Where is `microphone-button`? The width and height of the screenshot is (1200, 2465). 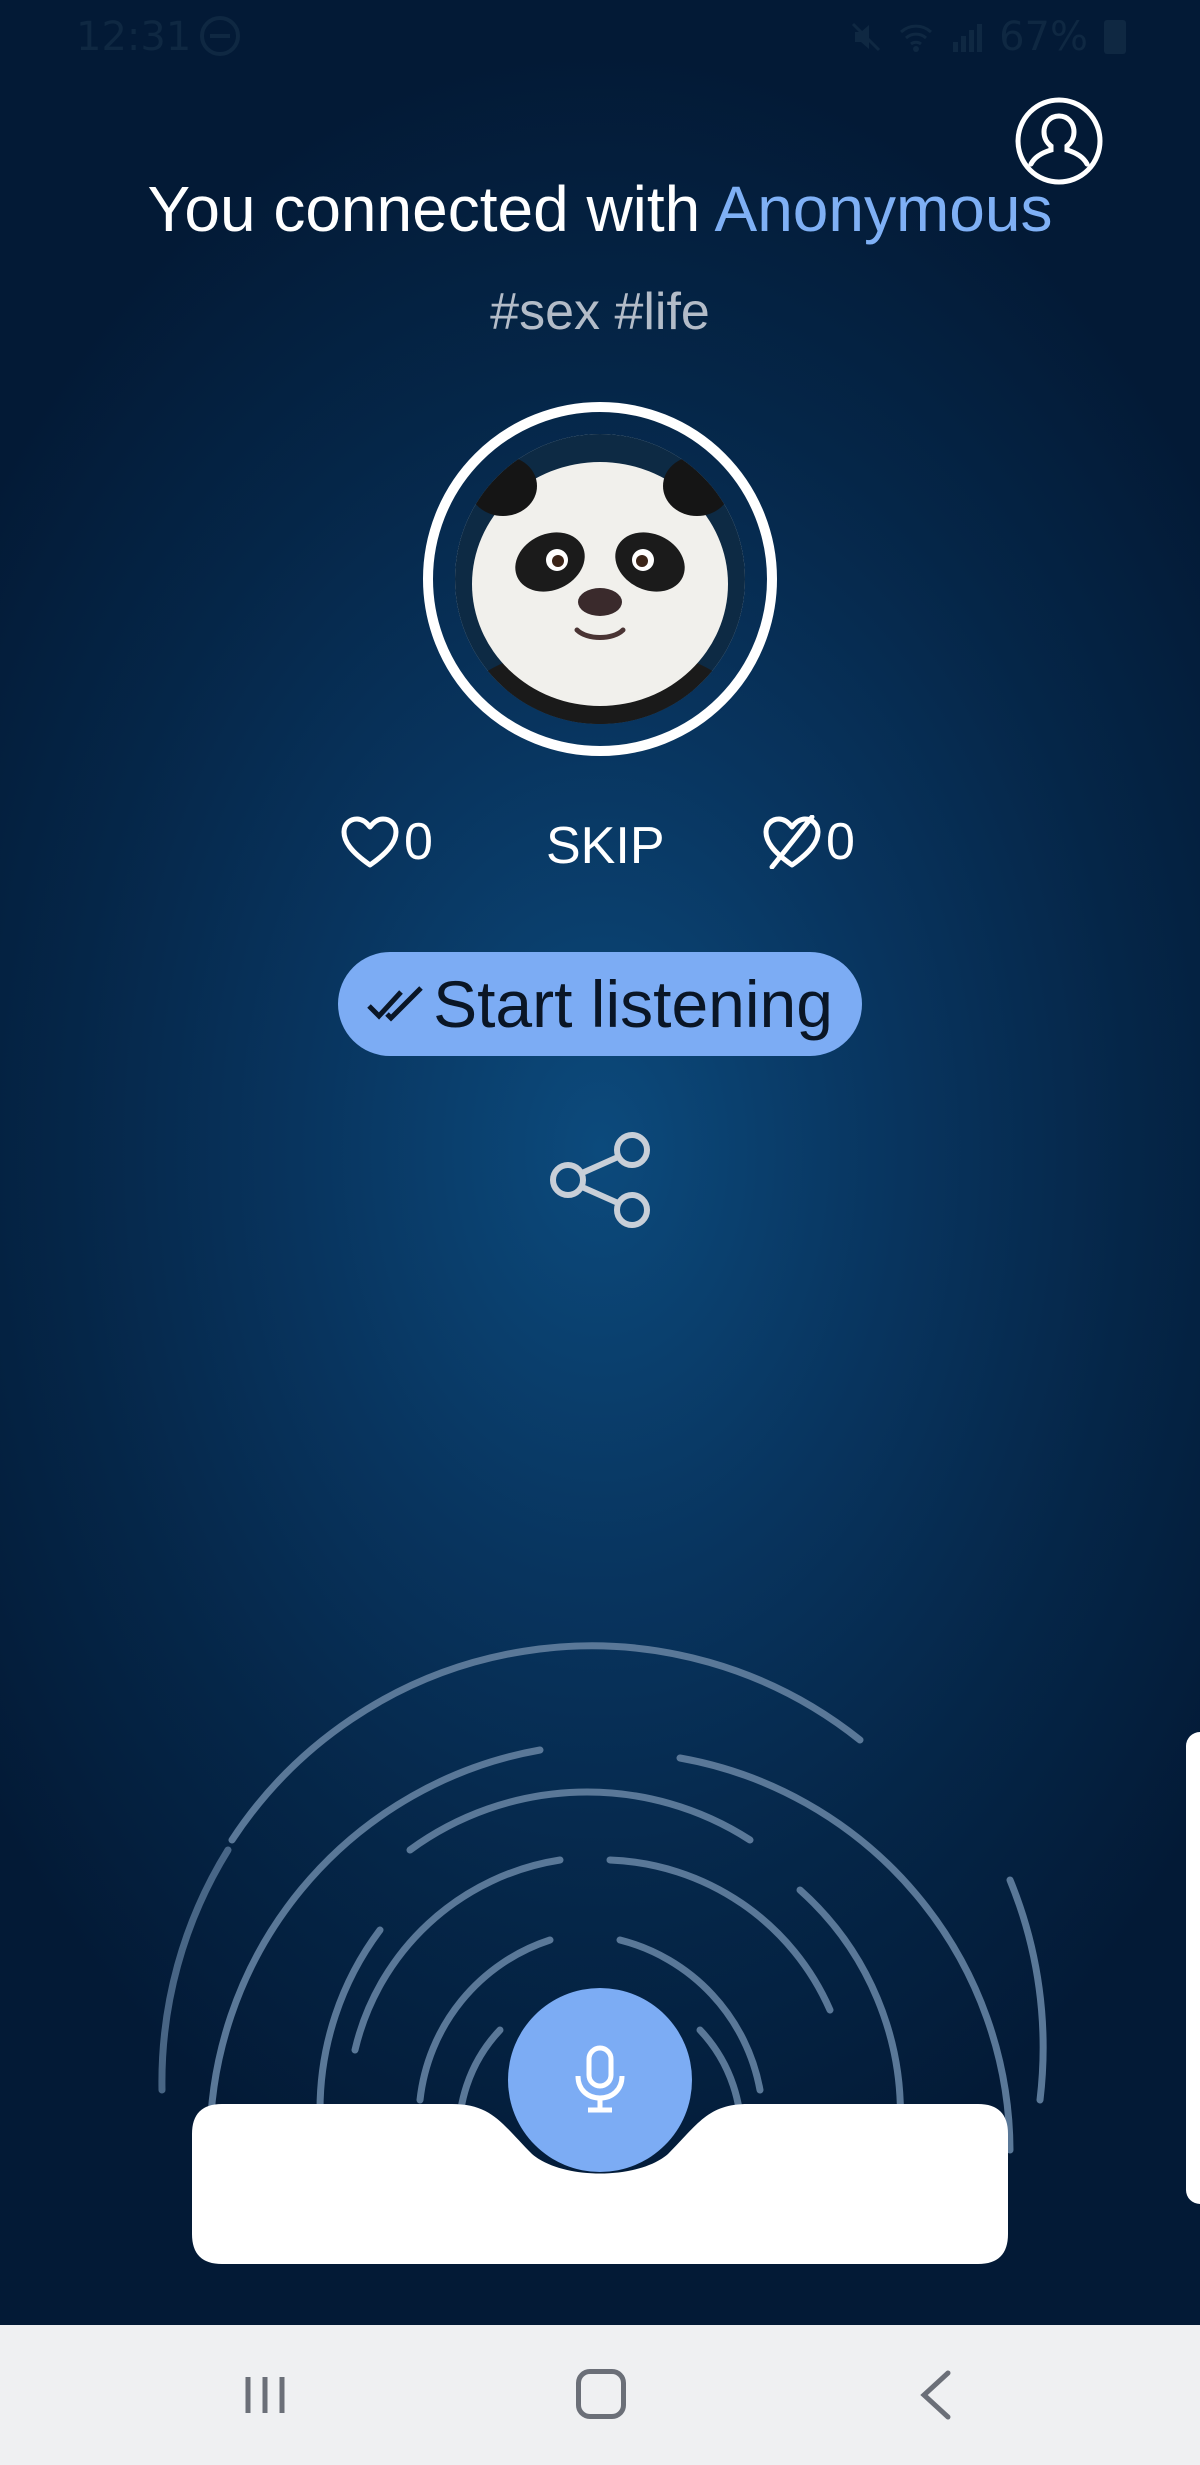
microphone-button is located at coordinates (600, 2080).